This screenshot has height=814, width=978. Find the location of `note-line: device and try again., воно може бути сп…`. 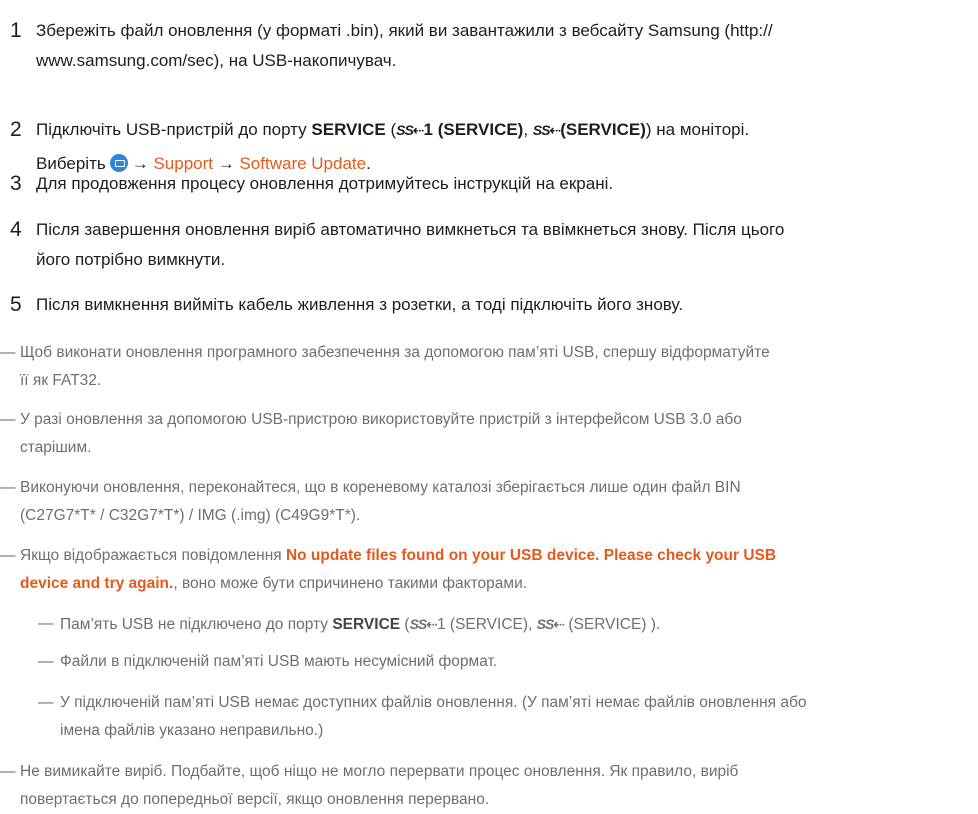

note-line: device and try again., воно може бути сп… is located at coordinates (499, 584).